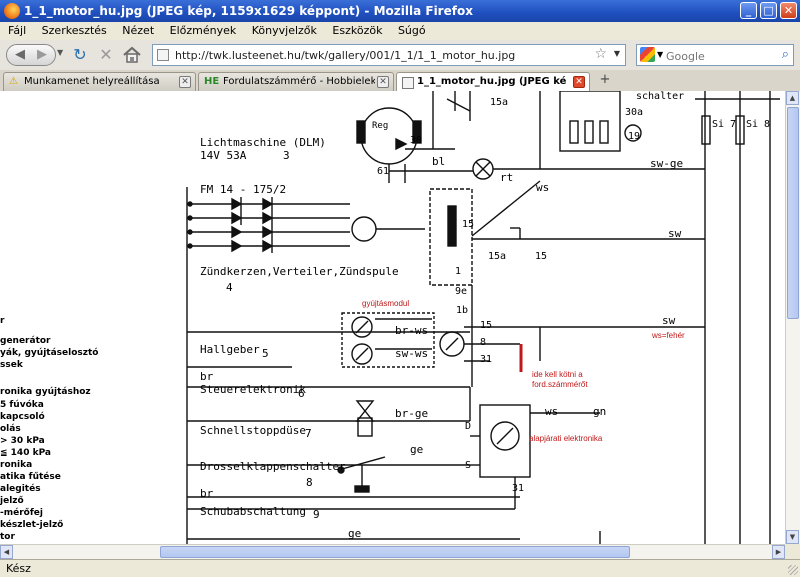 This screenshot has height=577, width=800. Describe the element at coordinates (273, 466) in the screenshot. I see `label-drossel: Drosselklappenschalter` at that location.